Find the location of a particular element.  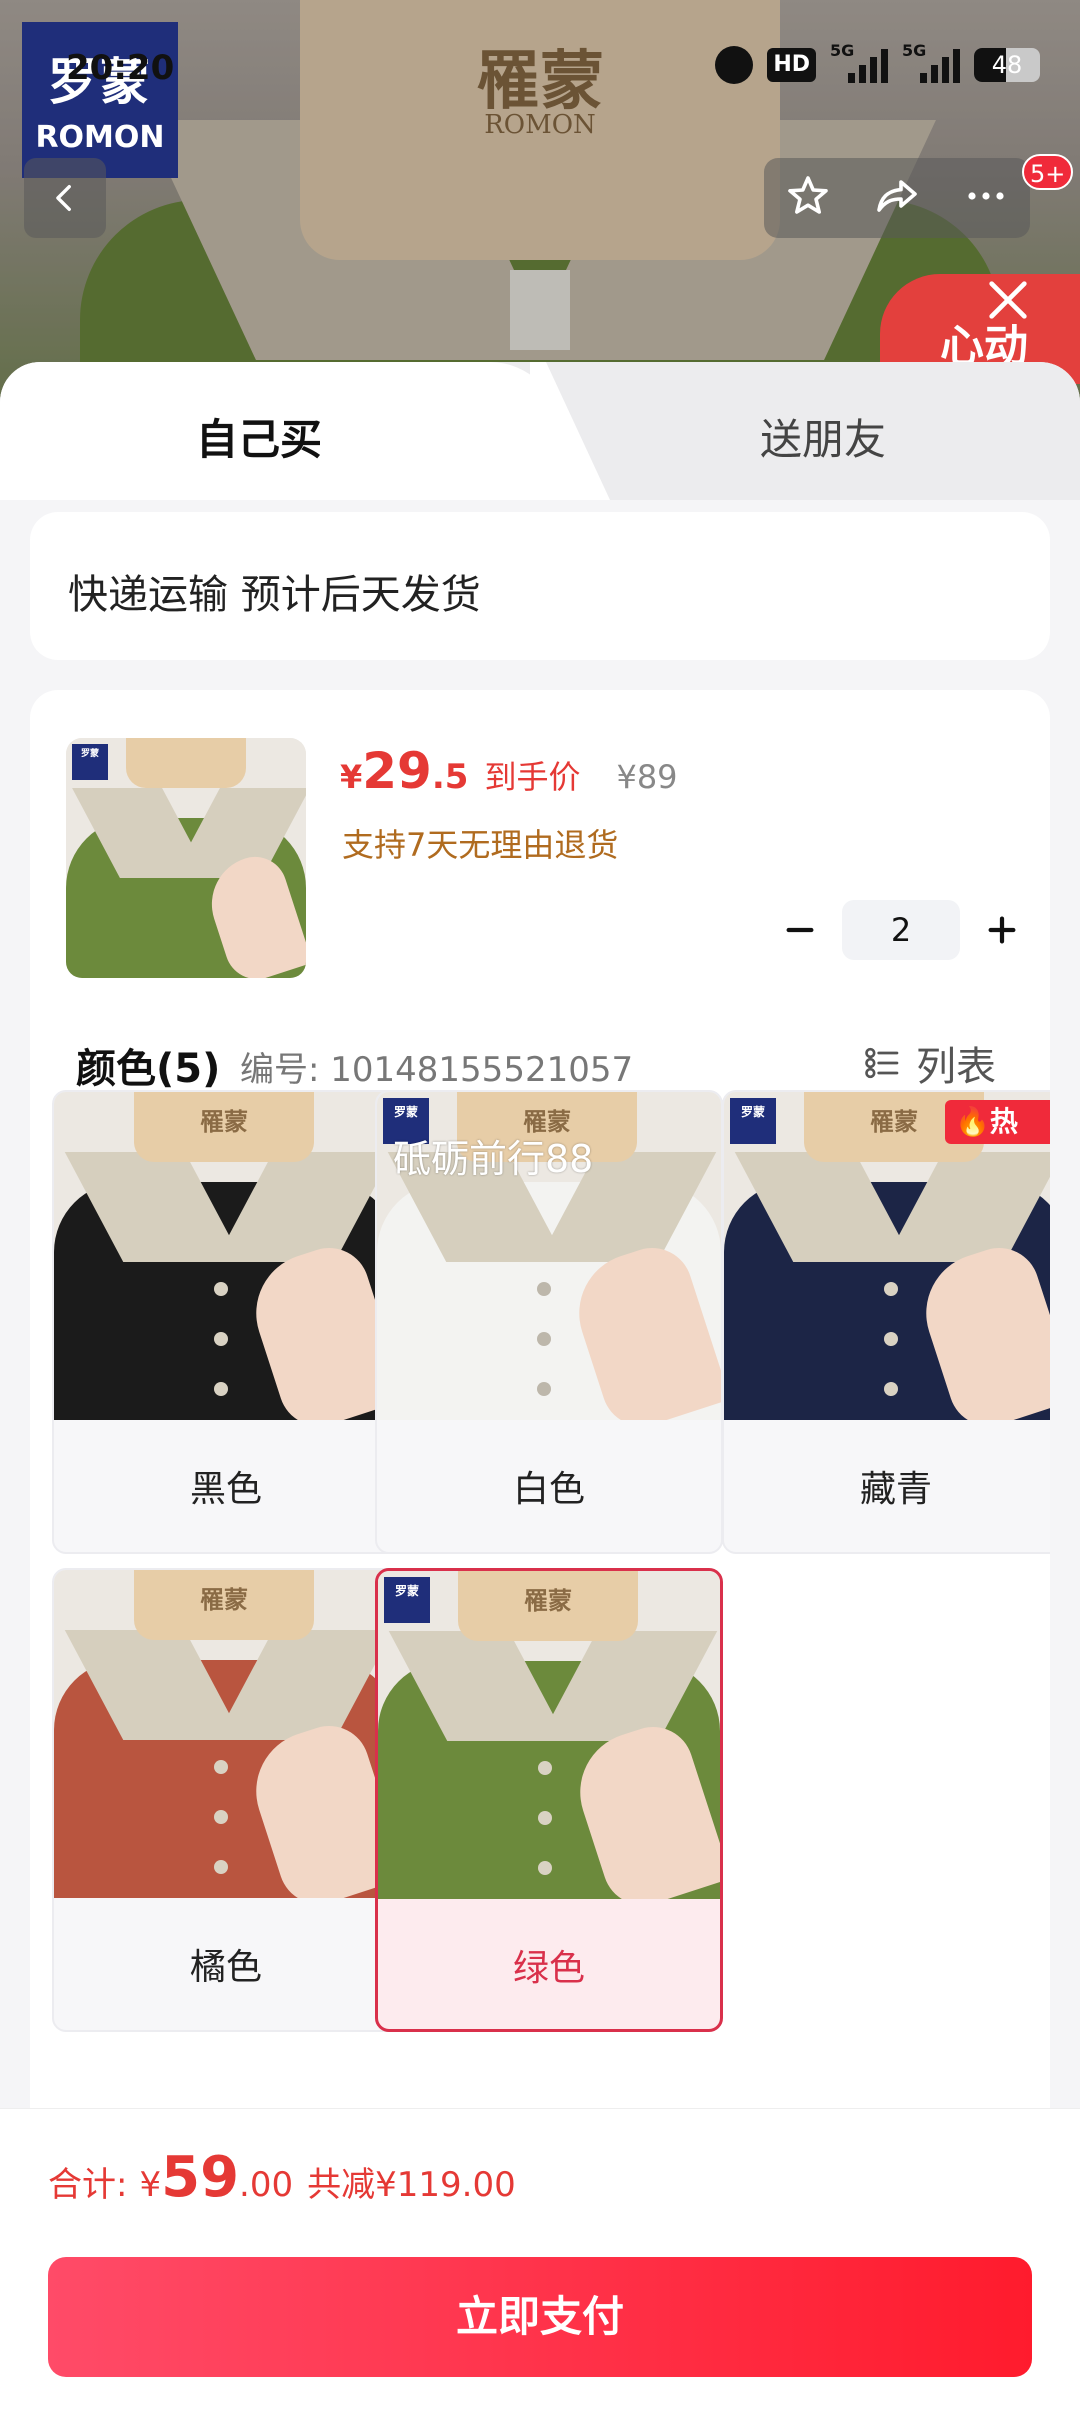

total-row: 合计: ¥ 59 .00 共减¥119.00 is located at coordinates (282, 2177).